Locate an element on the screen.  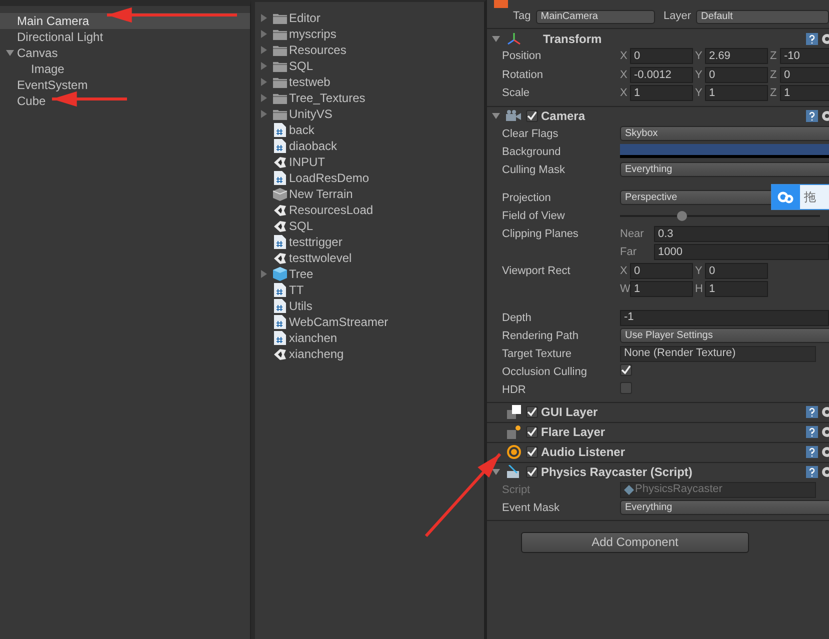
project-asset: New Terrain is located at coordinates (369, 194).